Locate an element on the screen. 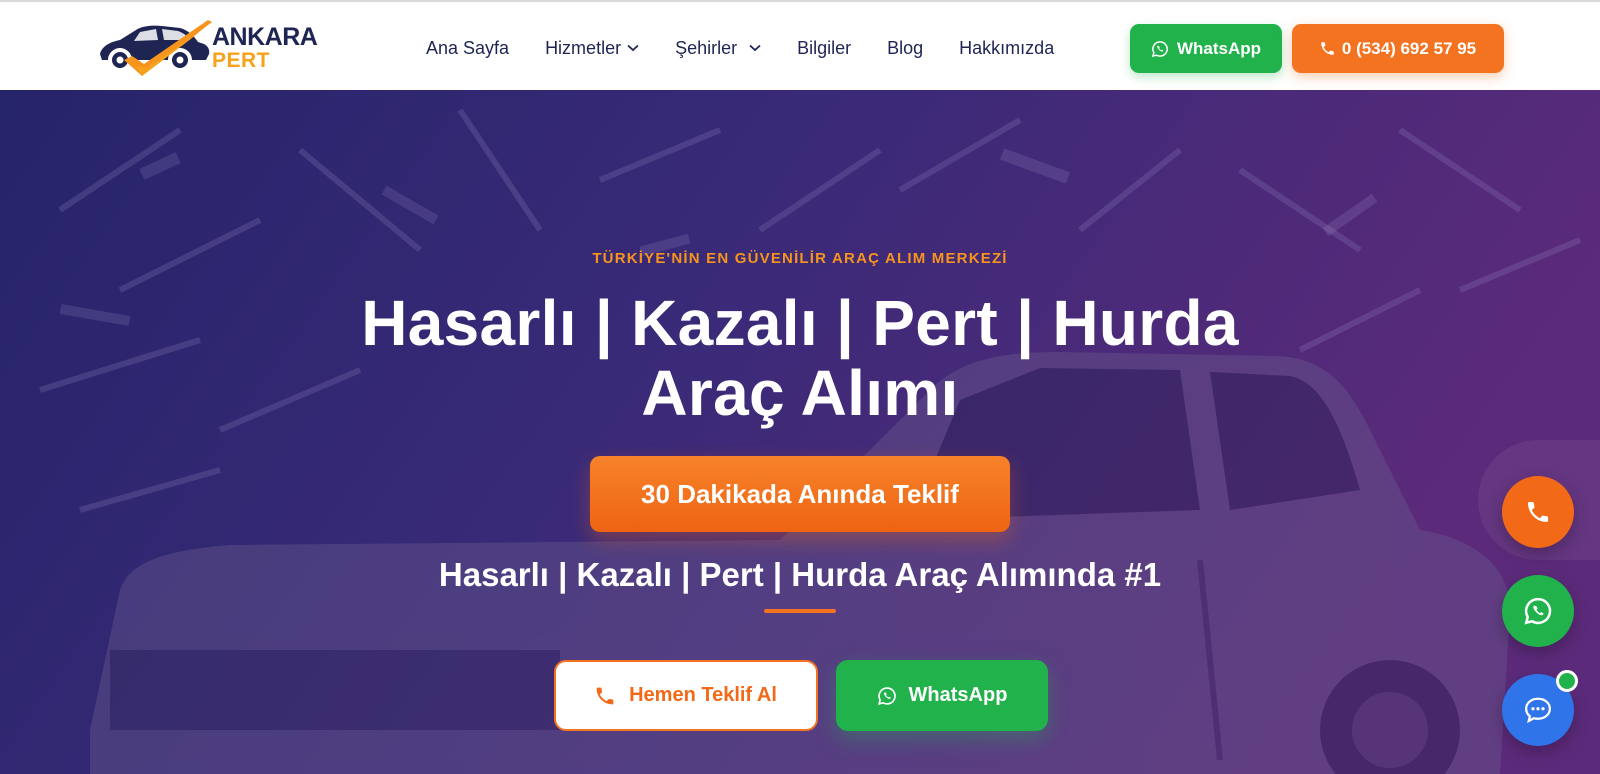 This screenshot has height=774, width=1600. nav-label: Ana Sayfa is located at coordinates (468, 47).